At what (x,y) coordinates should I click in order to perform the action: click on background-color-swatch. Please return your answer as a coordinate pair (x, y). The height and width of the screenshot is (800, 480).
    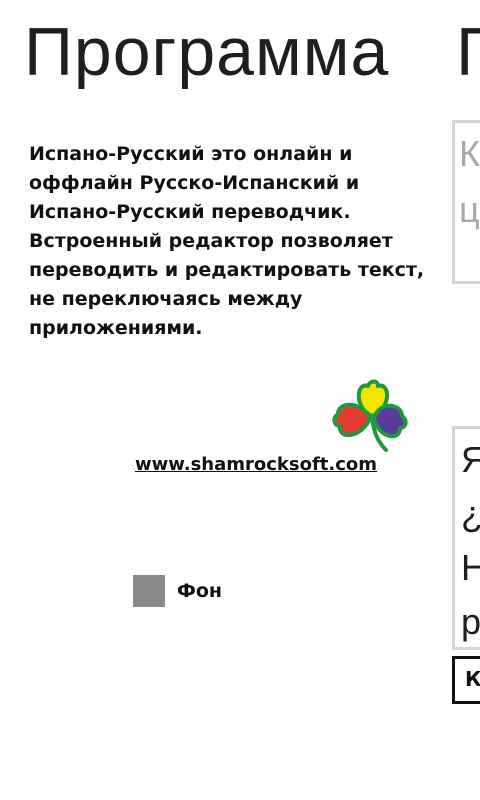
    Looking at the image, I should click on (149, 591).